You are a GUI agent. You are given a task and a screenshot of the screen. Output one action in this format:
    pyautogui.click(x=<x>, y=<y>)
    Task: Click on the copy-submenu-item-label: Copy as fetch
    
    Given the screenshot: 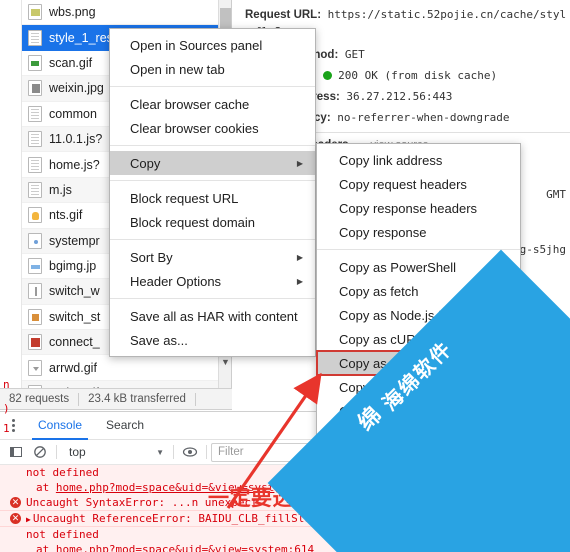 What is the action you would take?
    pyautogui.click(x=379, y=291)
    